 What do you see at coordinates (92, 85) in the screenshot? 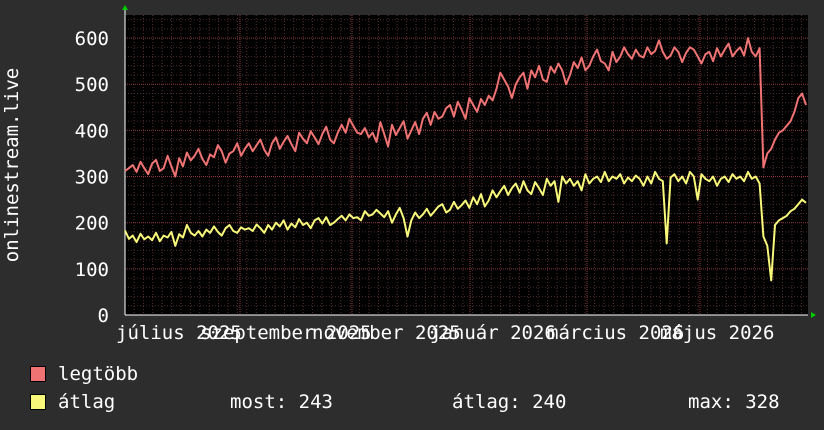
I see `y-tick-label: 500` at bounding box center [92, 85].